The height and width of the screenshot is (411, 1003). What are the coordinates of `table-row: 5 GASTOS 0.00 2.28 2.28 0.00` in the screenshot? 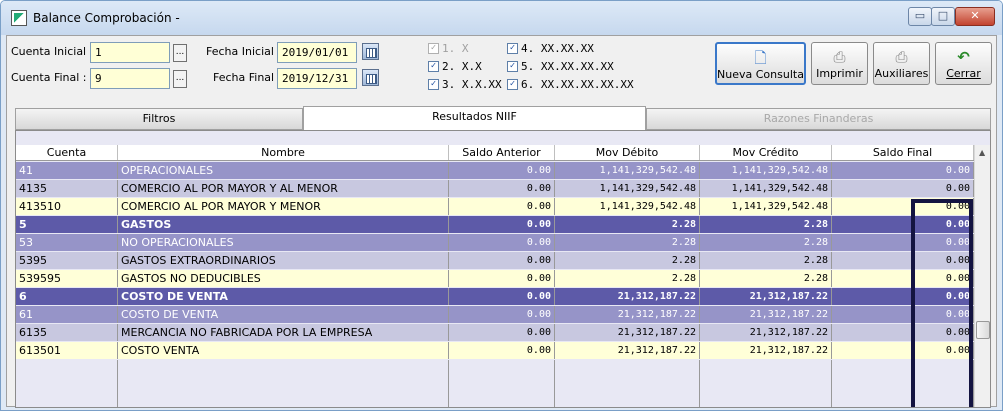 It's located at (495, 224).